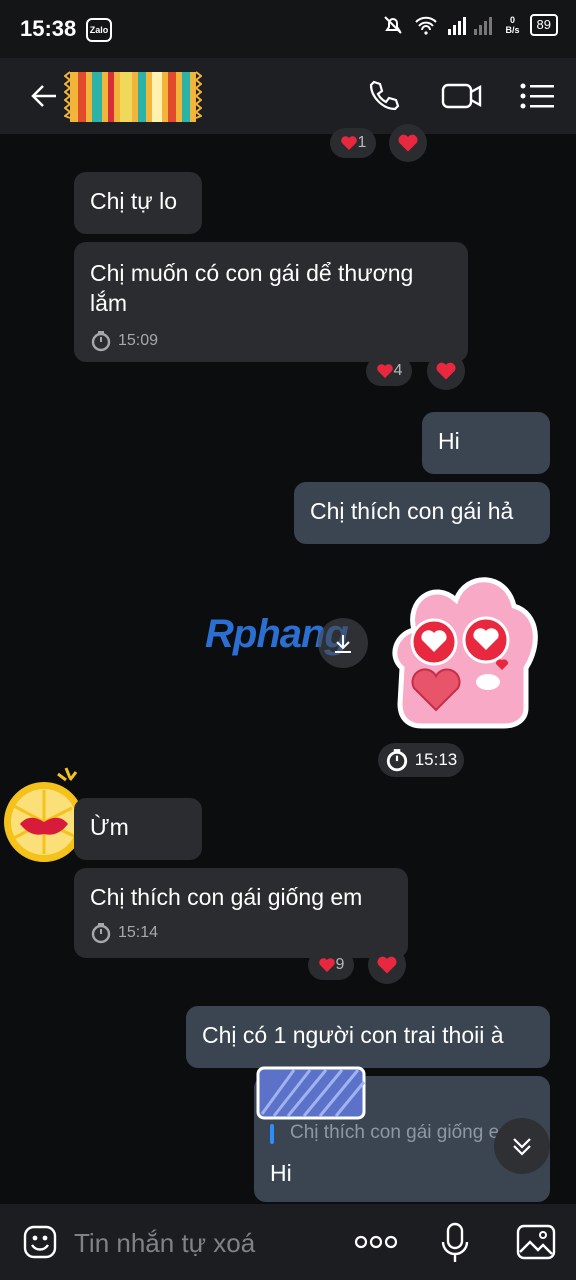 This screenshot has height=1280, width=576. What do you see at coordinates (288, 1242) in the screenshot?
I see `message-composer: Tin nhắn tự xoá` at bounding box center [288, 1242].